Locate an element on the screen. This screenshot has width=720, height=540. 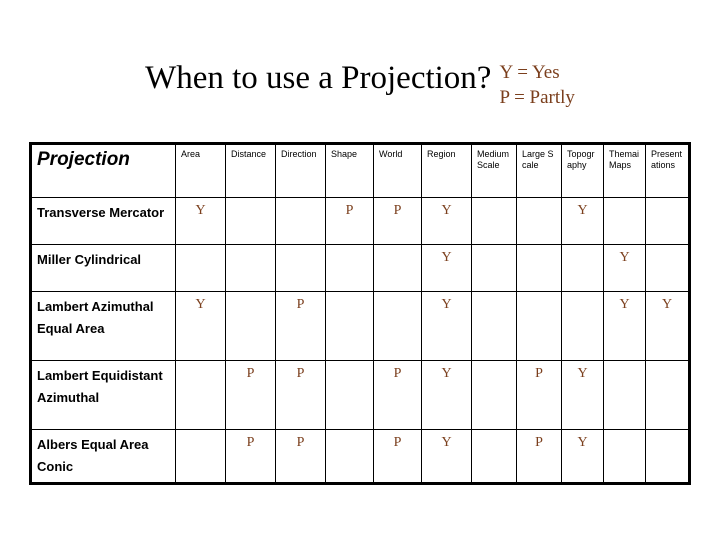
legend-yes: Y = Yes is located at coordinates (529, 72).